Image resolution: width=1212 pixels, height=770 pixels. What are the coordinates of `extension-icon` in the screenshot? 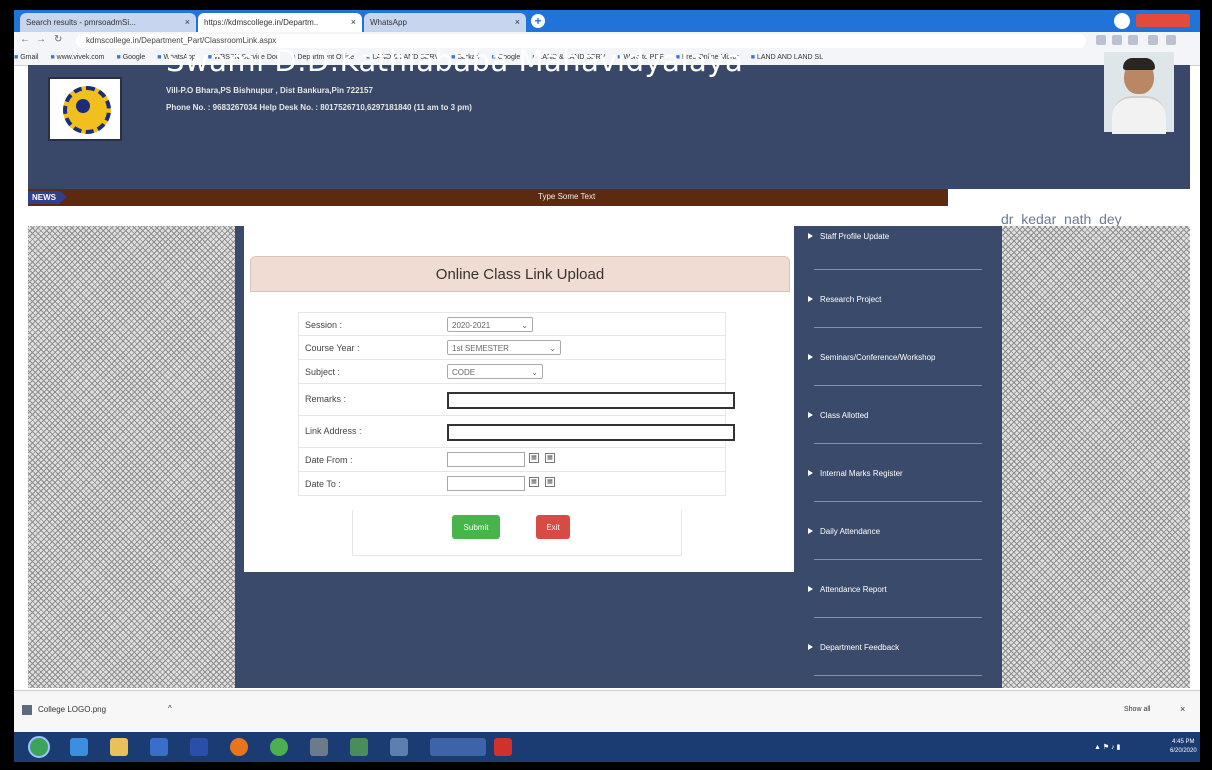 It's located at (1101, 40).